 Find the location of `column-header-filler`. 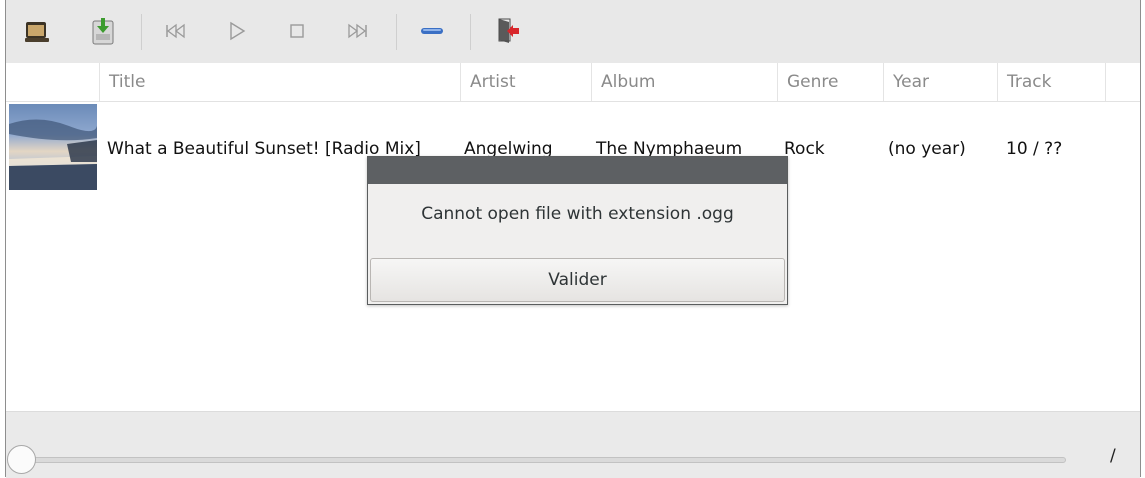

column-header-filler is located at coordinates (1123, 82).